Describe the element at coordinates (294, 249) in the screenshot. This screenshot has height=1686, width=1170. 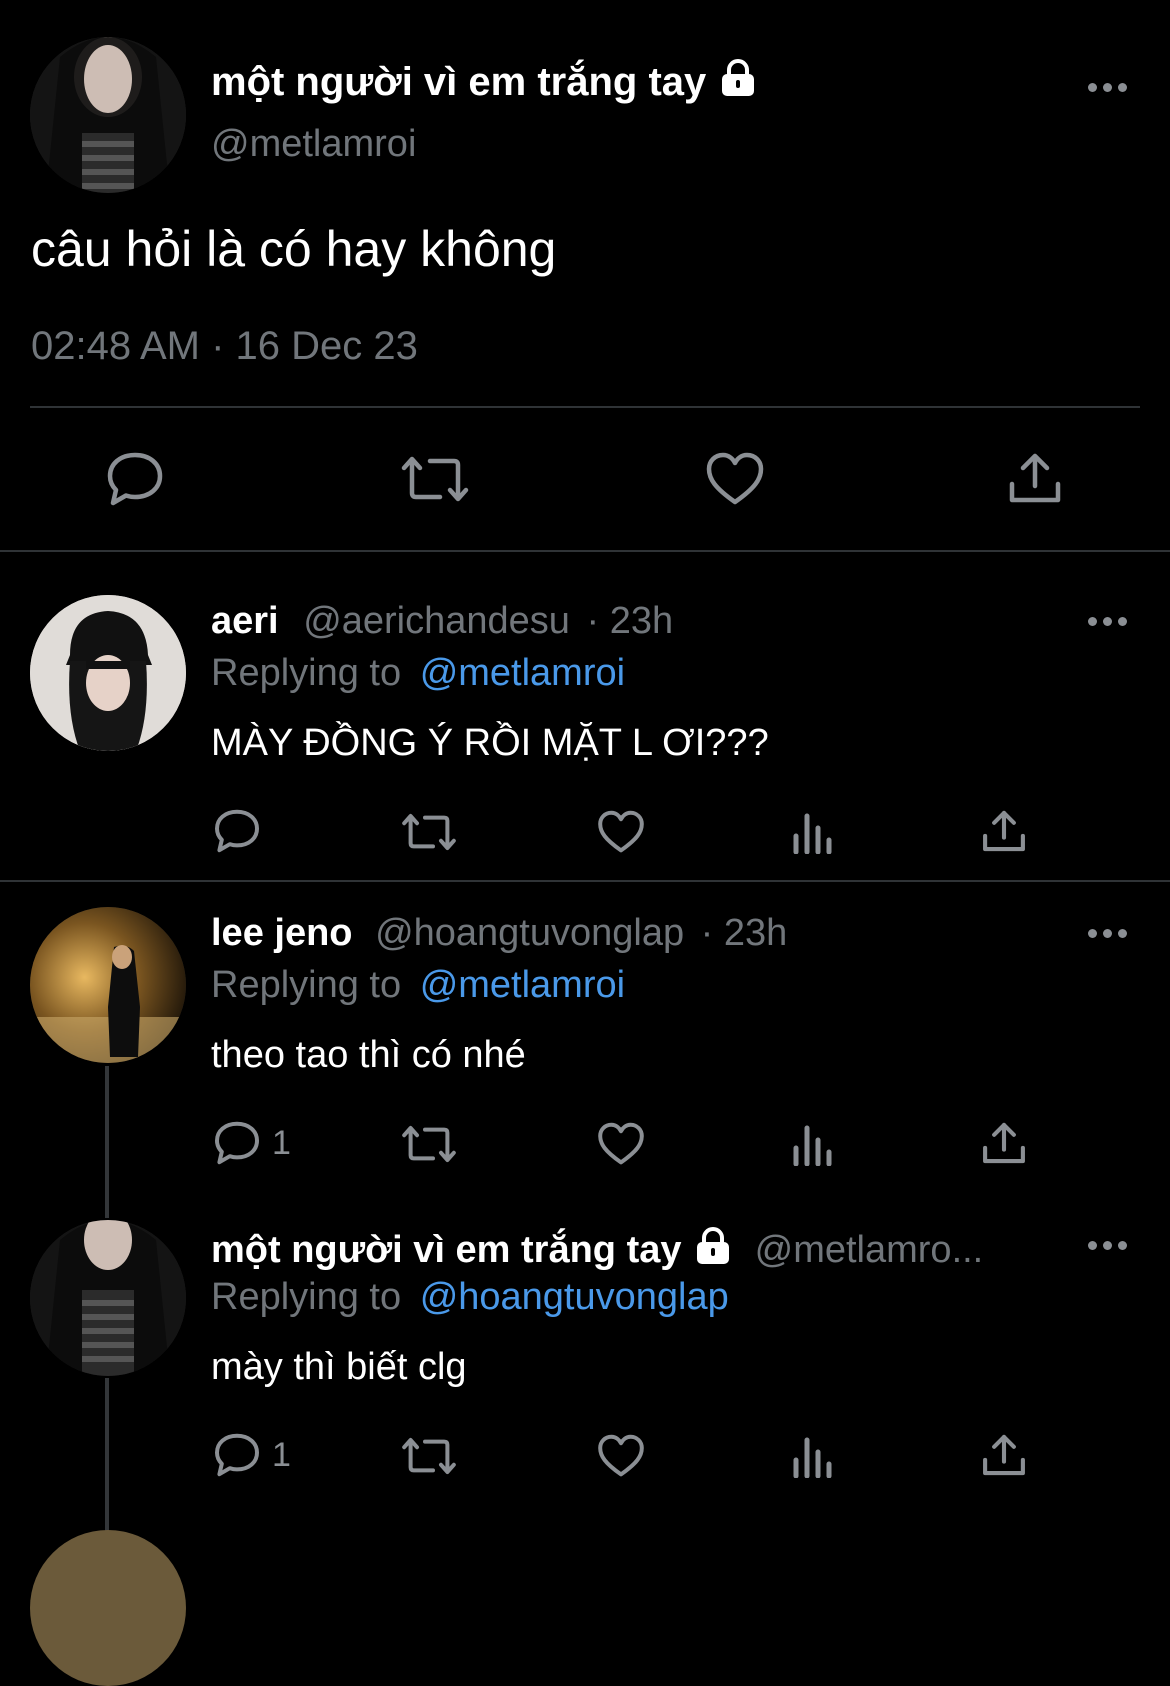
I see `main-tweet-text: câu hỏi là có hay không` at that location.